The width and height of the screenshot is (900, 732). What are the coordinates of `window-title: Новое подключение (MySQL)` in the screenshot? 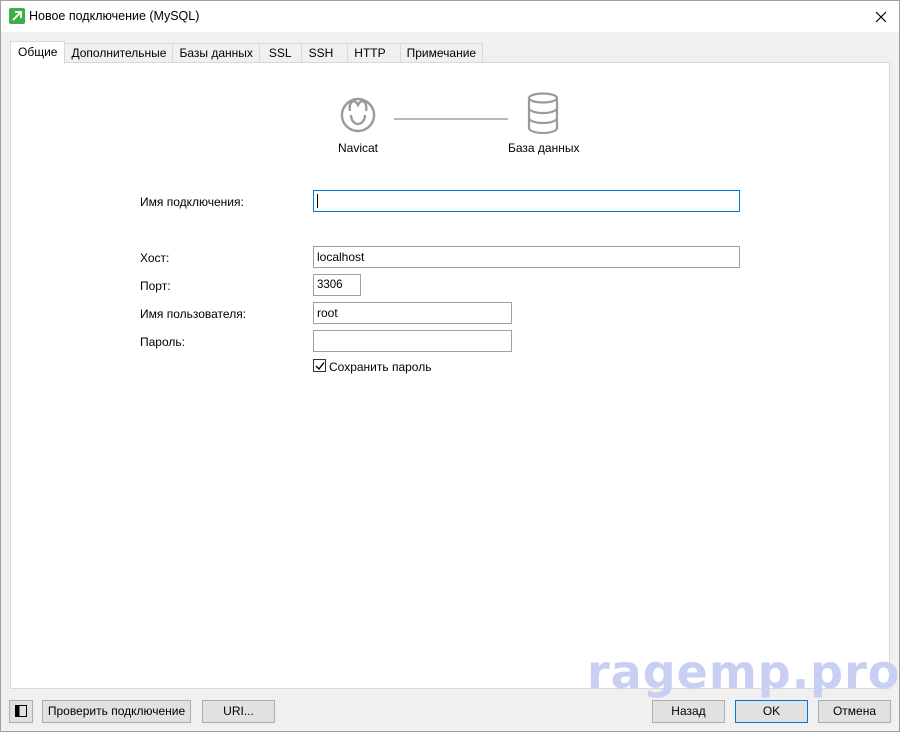 It's located at (114, 16).